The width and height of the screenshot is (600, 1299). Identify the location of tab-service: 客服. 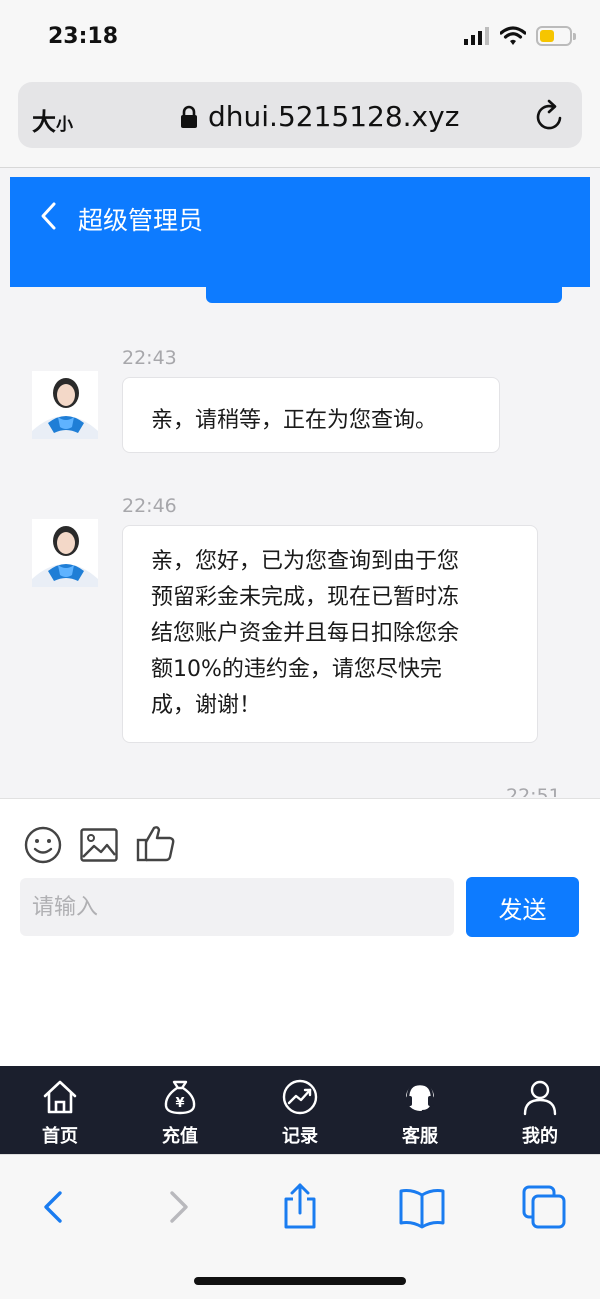
(420, 1110).